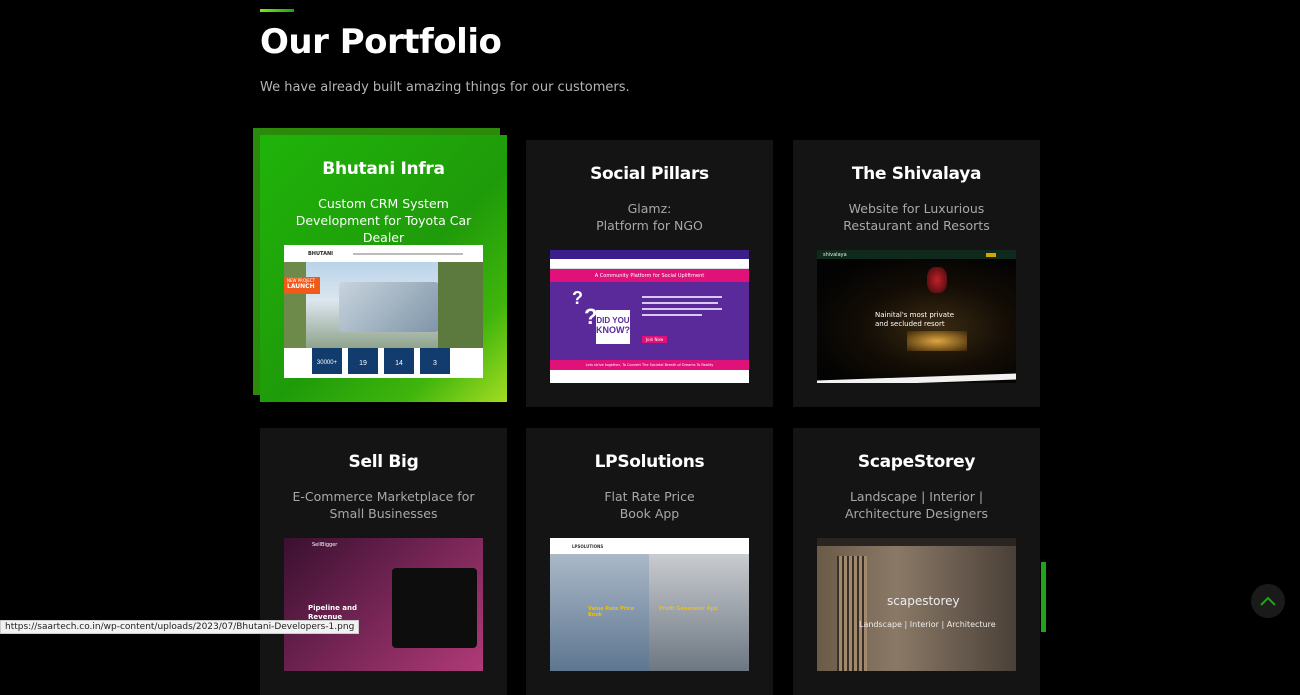  I want to click on thumb-logo: BHUTANI, so click(320, 253).